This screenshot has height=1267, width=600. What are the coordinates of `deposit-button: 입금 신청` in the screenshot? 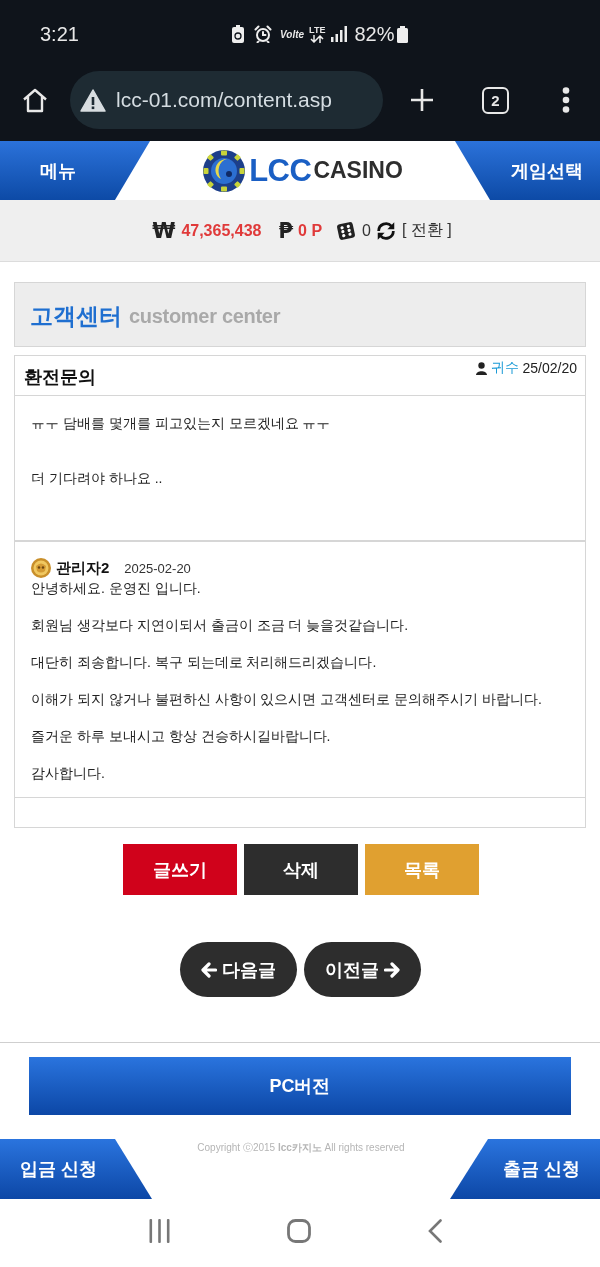 It's located at (76, 1169).